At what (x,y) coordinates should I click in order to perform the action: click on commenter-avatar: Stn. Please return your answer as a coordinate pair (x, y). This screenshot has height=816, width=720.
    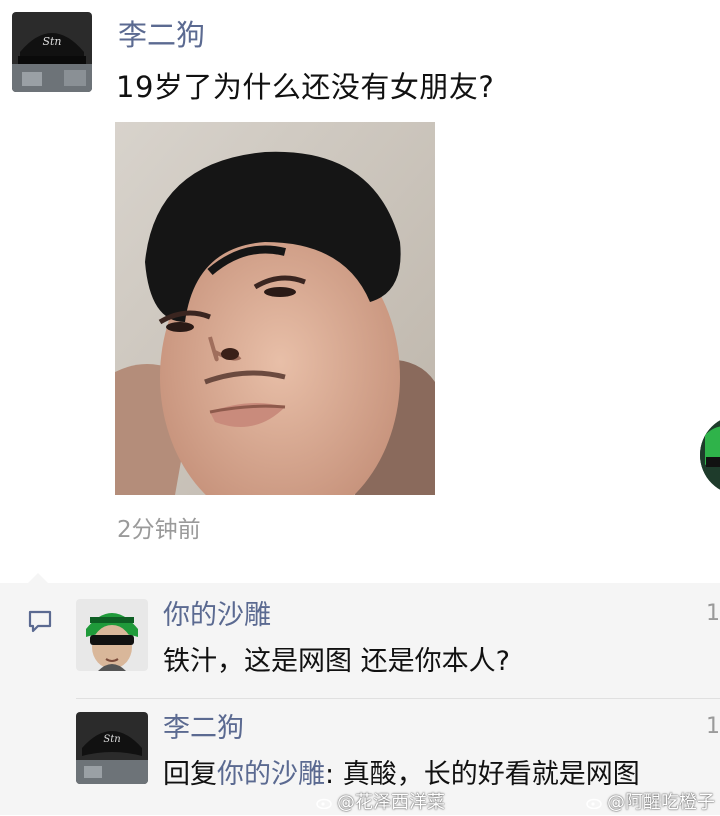
    Looking at the image, I should click on (112, 748).